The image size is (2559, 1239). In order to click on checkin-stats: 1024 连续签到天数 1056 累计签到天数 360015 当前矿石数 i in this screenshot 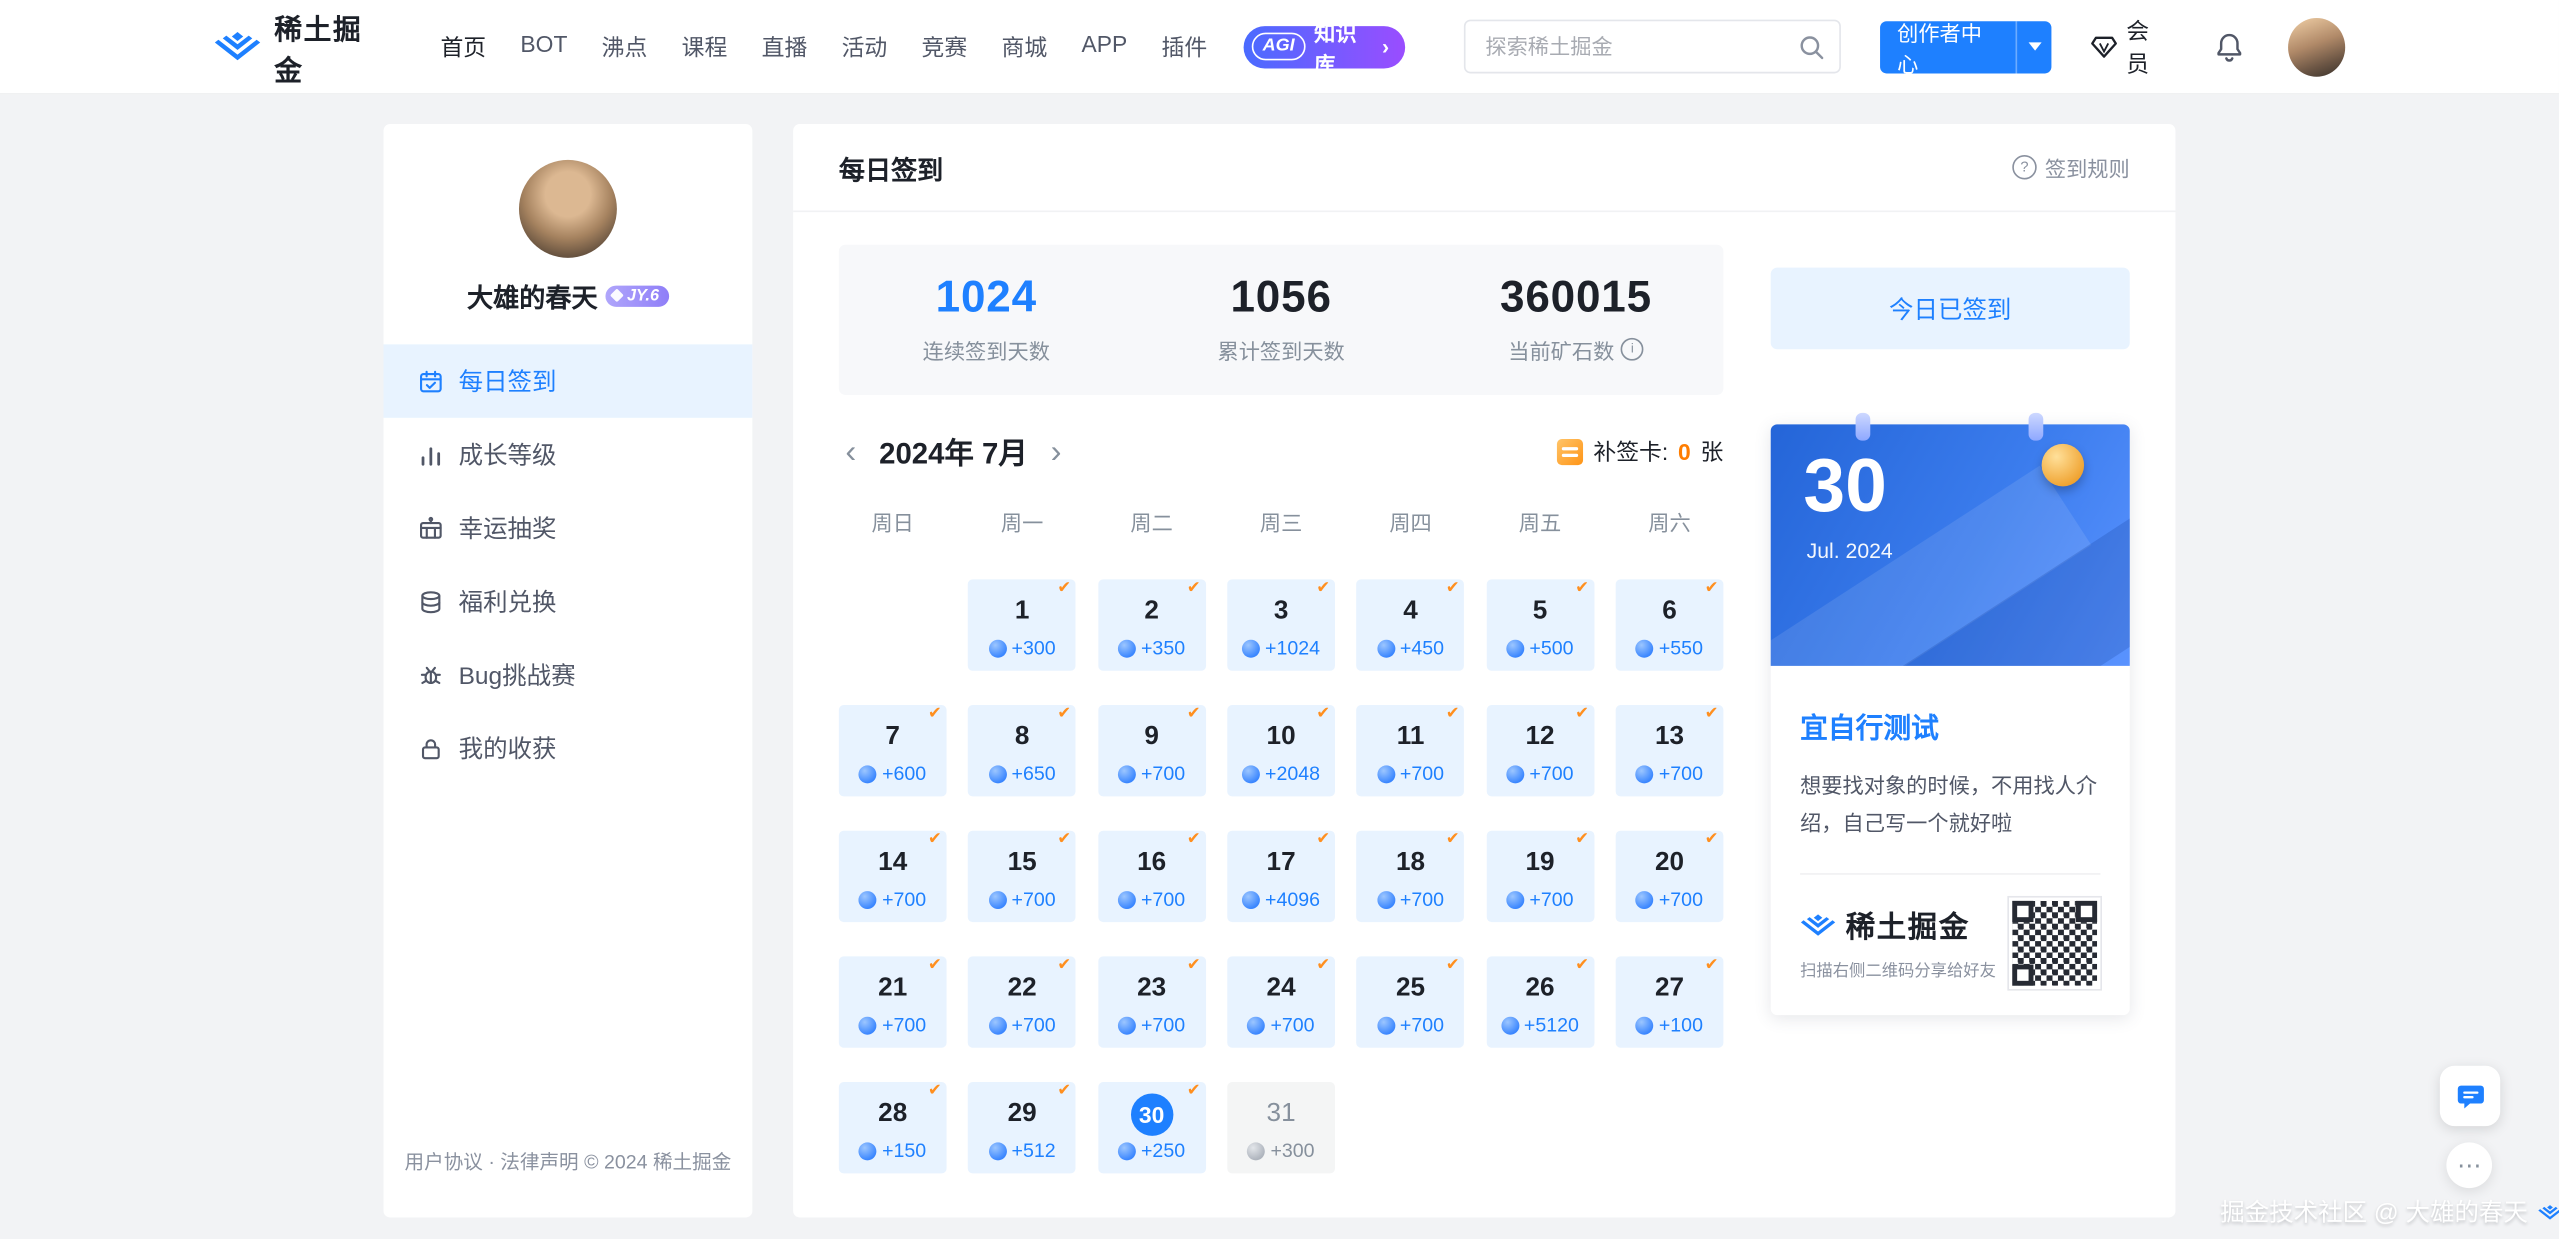, I will do `click(1281, 319)`.